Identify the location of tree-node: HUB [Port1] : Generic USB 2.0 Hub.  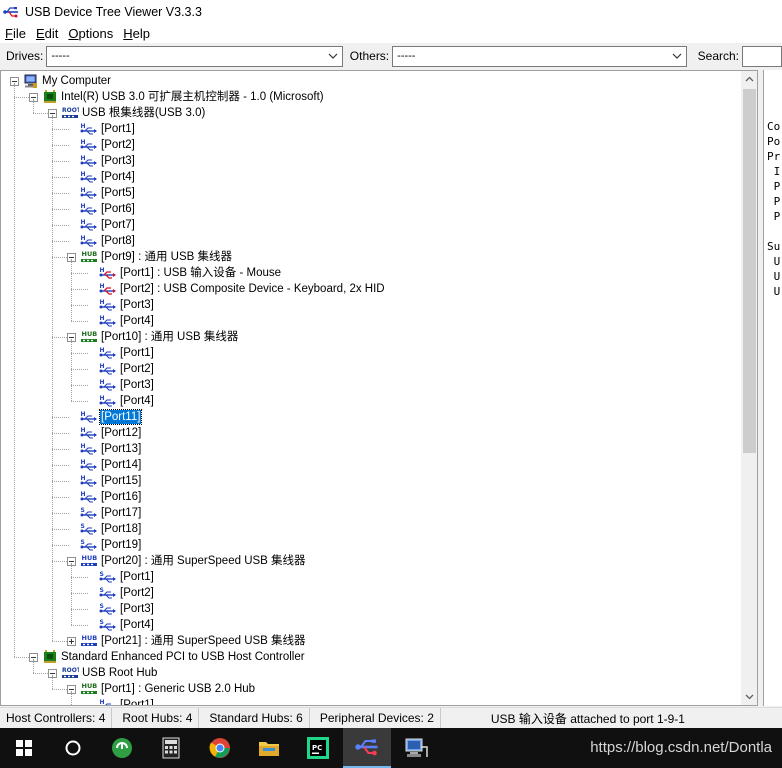
(168, 689).